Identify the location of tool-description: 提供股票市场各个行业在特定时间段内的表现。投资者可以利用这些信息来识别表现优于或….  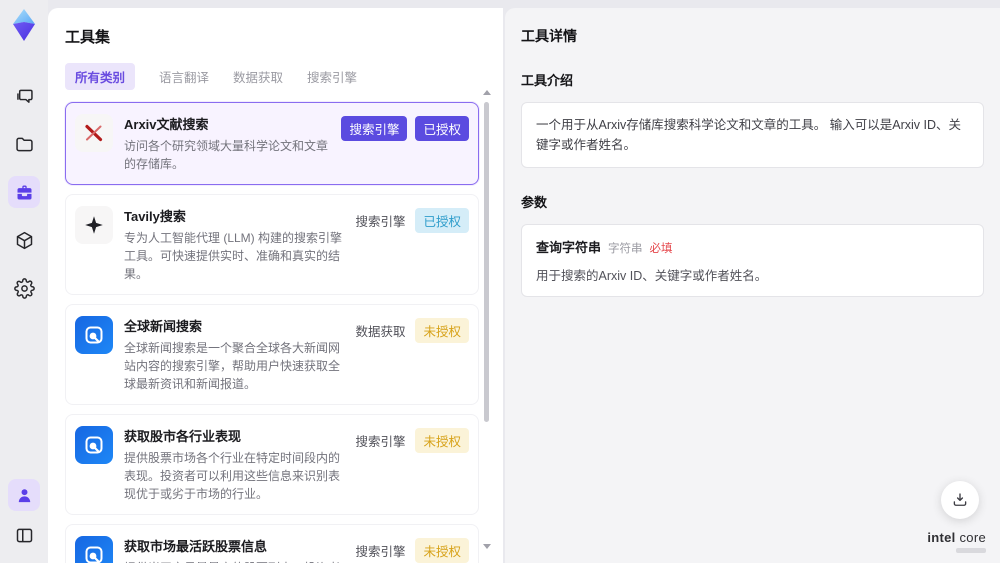
(232, 476).